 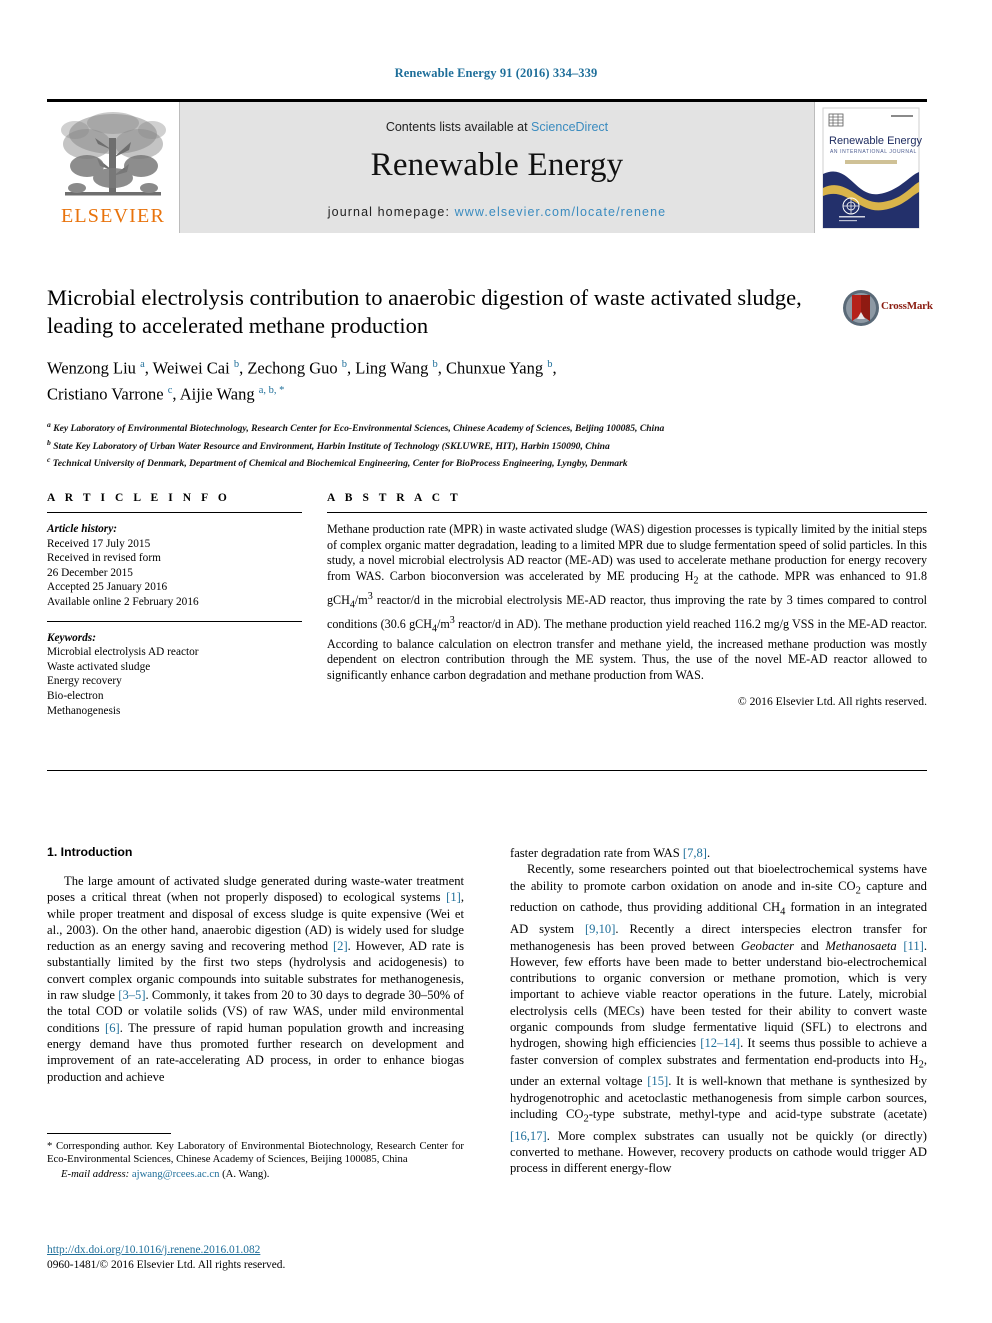 I want to click on citation-ref: [9,10], so click(x=600, y=929).